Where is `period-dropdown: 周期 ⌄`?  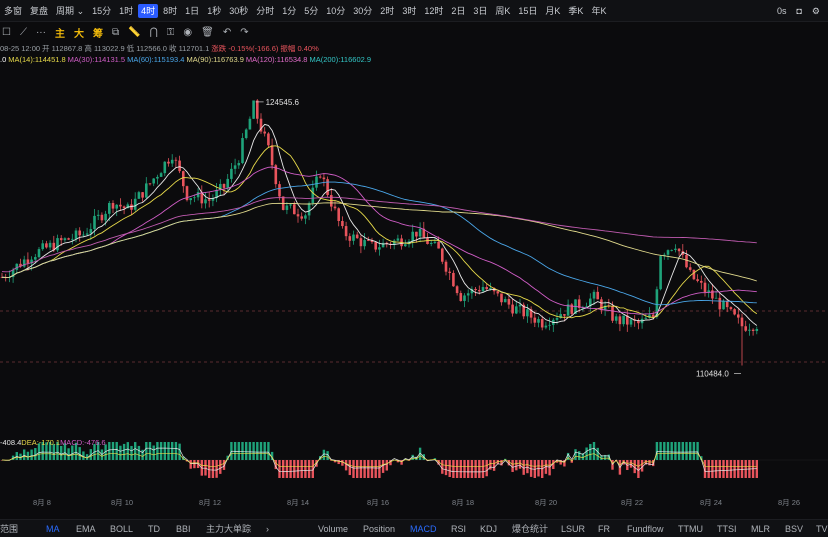
period-dropdown: 周期 ⌄ is located at coordinates (70, 11).